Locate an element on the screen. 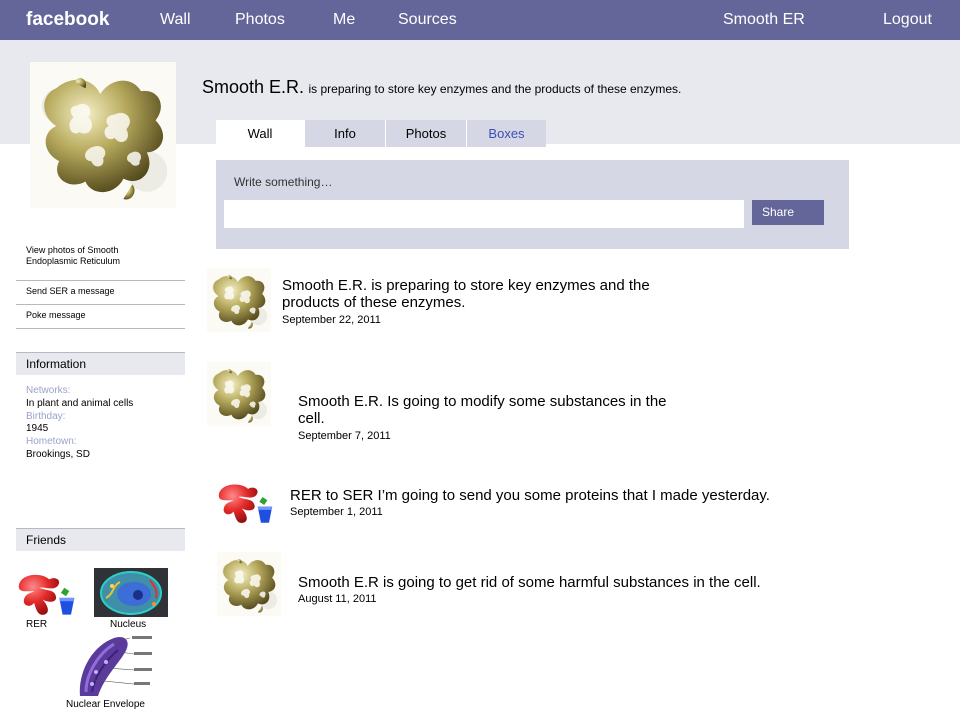  hometown-label: Hometown: is located at coordinates (51, 442).